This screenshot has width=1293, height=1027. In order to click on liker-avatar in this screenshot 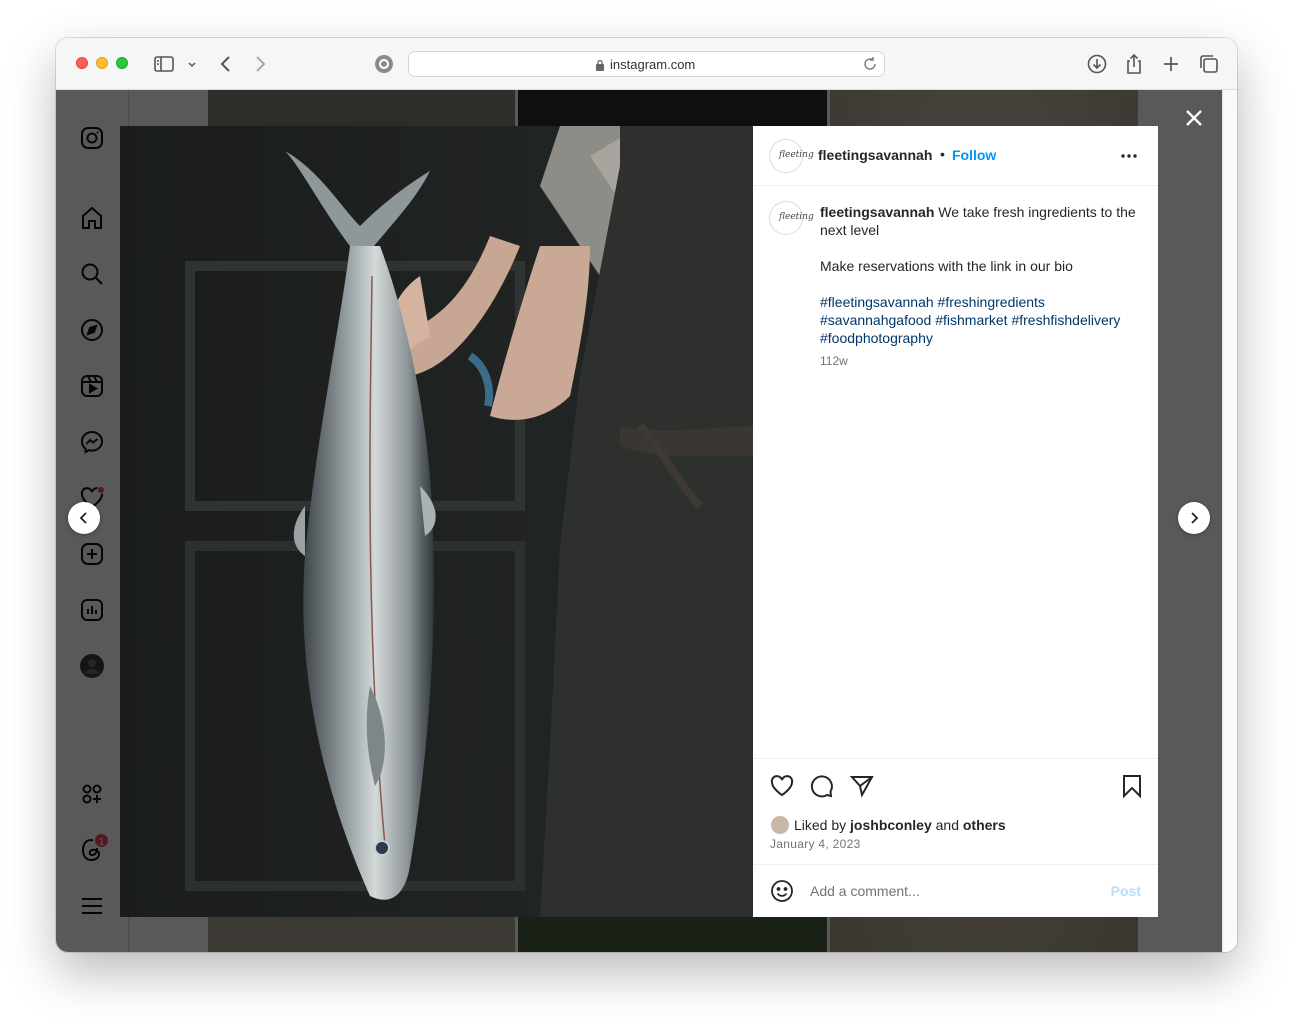, I will do `click(780, 825)`.